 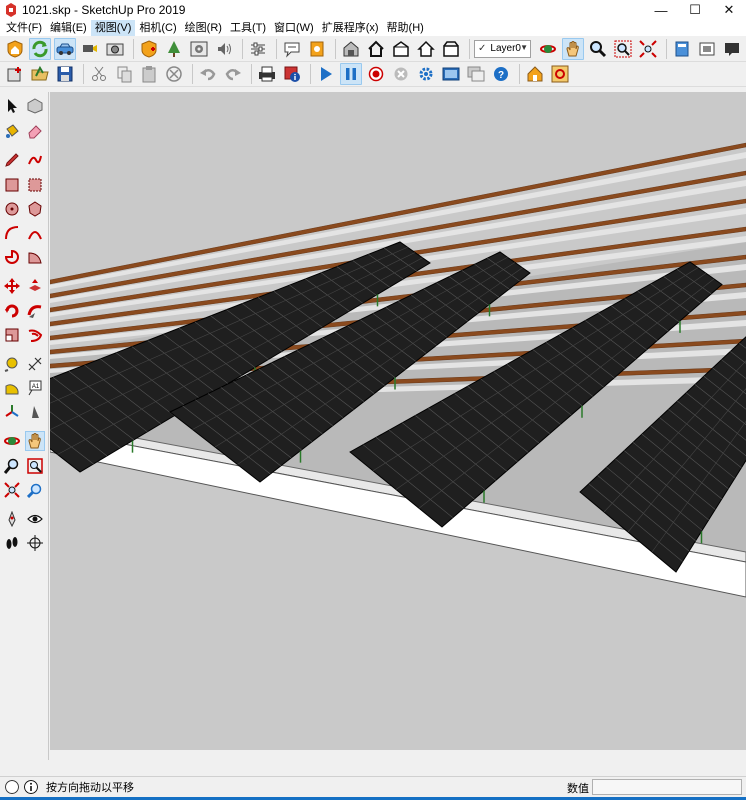 What do you see at coordinates (695, 10) in the screenshot?
I see `maximize-button: ☐` at bounding box center [695, 10].